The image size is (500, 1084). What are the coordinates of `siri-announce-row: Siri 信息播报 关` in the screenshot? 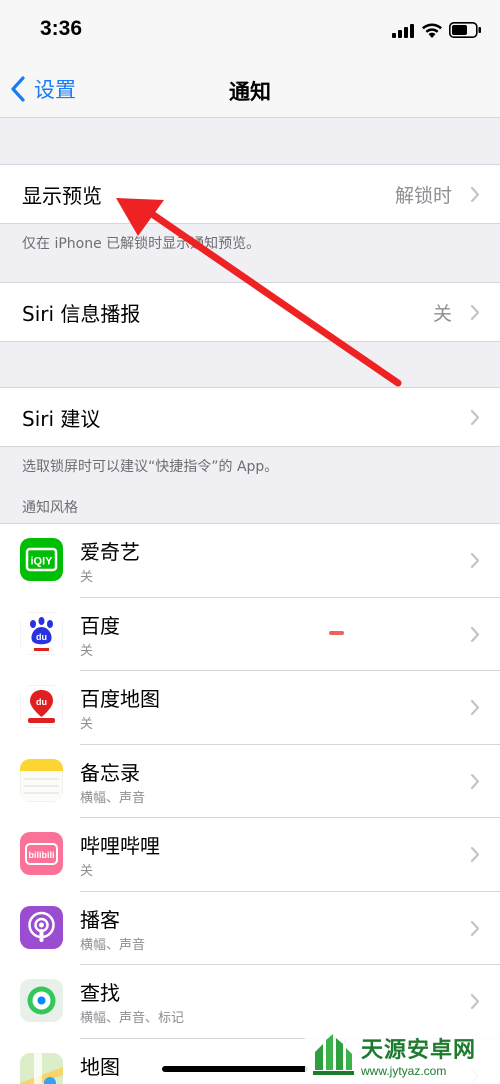 It's located at (250, 312).